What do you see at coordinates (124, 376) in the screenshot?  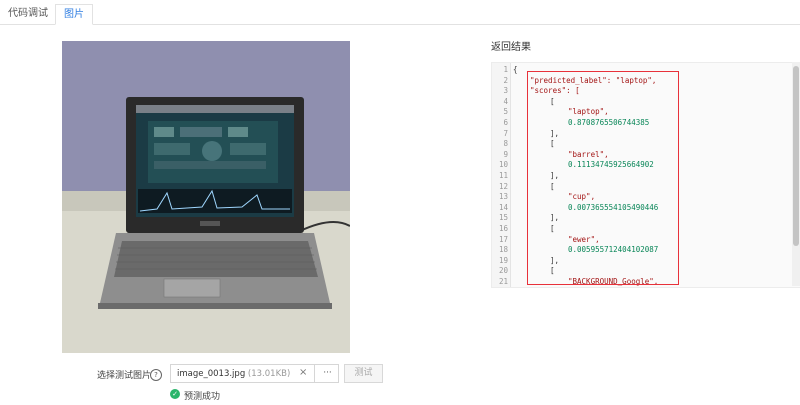 I see `select-test-image-label: 选择测试图片` at bounding box center [124, 376].